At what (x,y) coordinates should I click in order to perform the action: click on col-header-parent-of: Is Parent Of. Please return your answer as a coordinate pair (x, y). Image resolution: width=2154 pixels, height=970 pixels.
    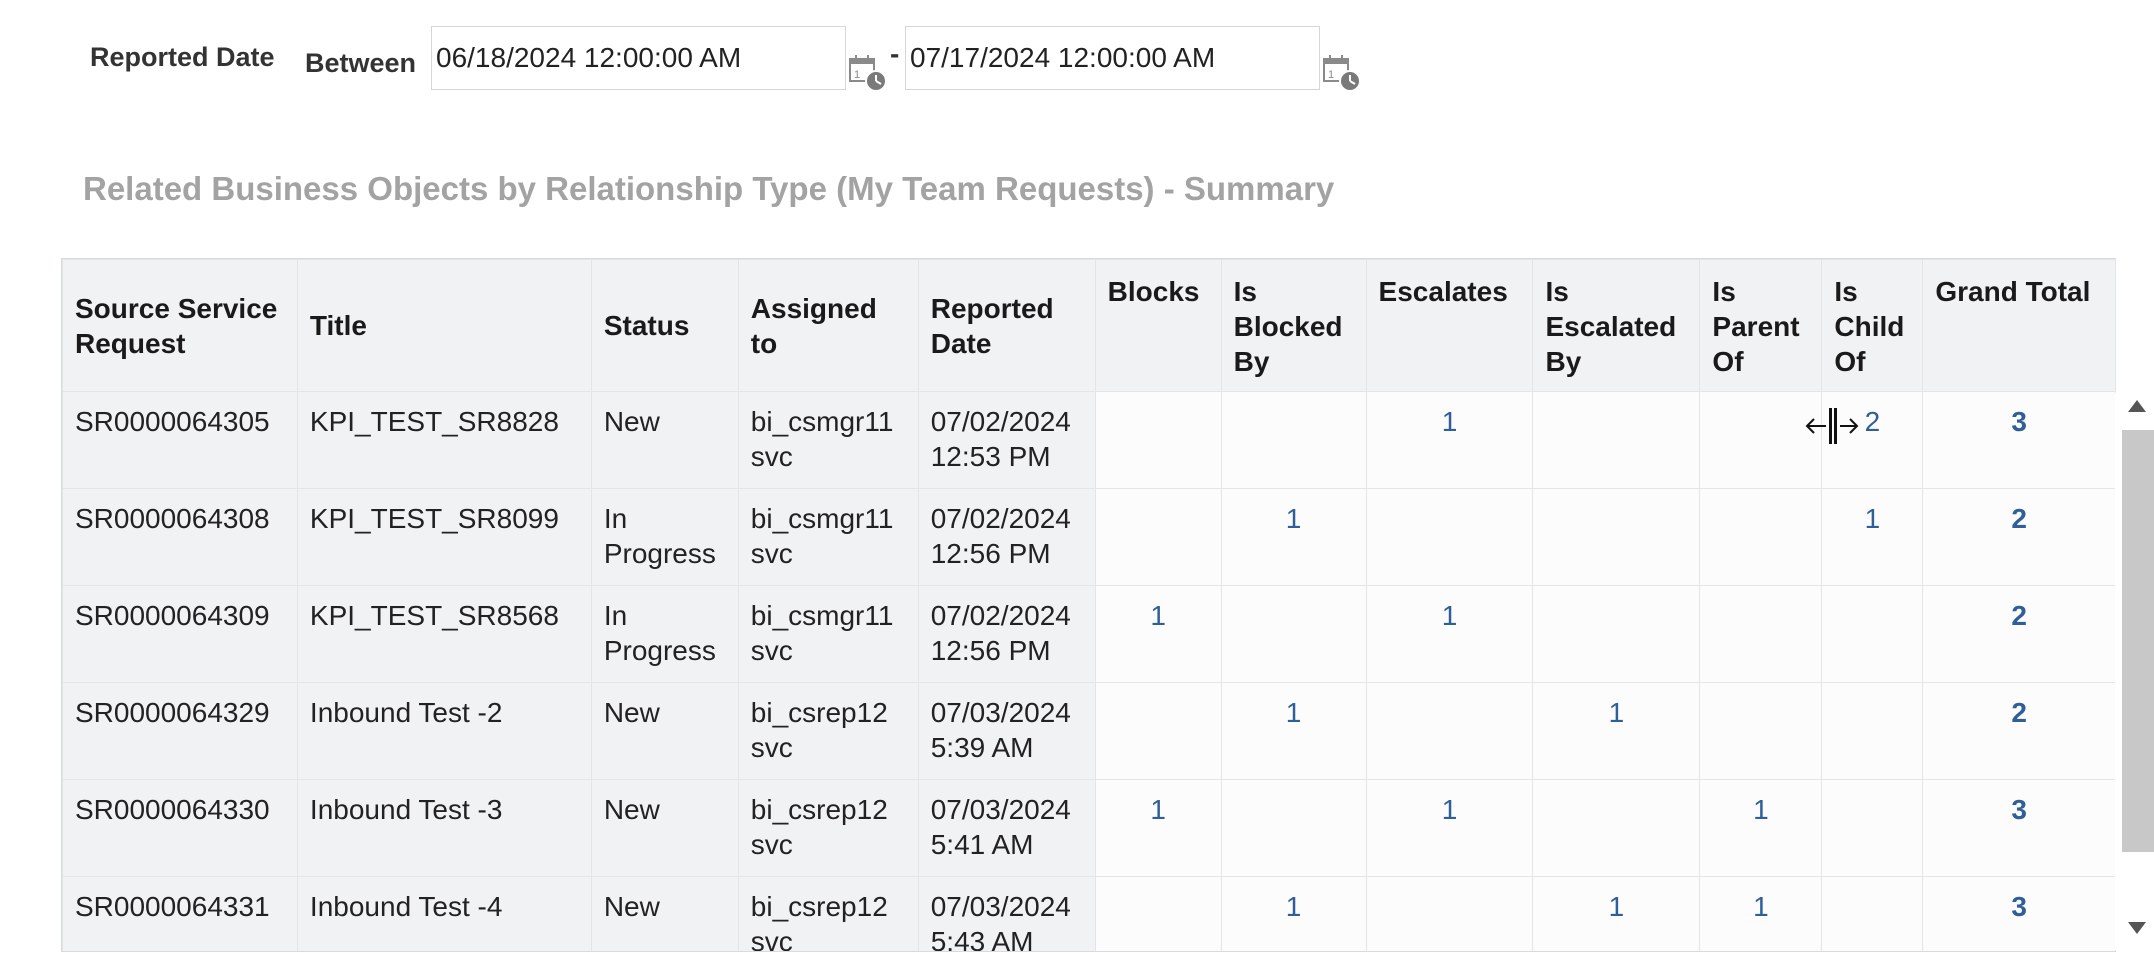
    Looking at the image, I should click on (1761, 325).